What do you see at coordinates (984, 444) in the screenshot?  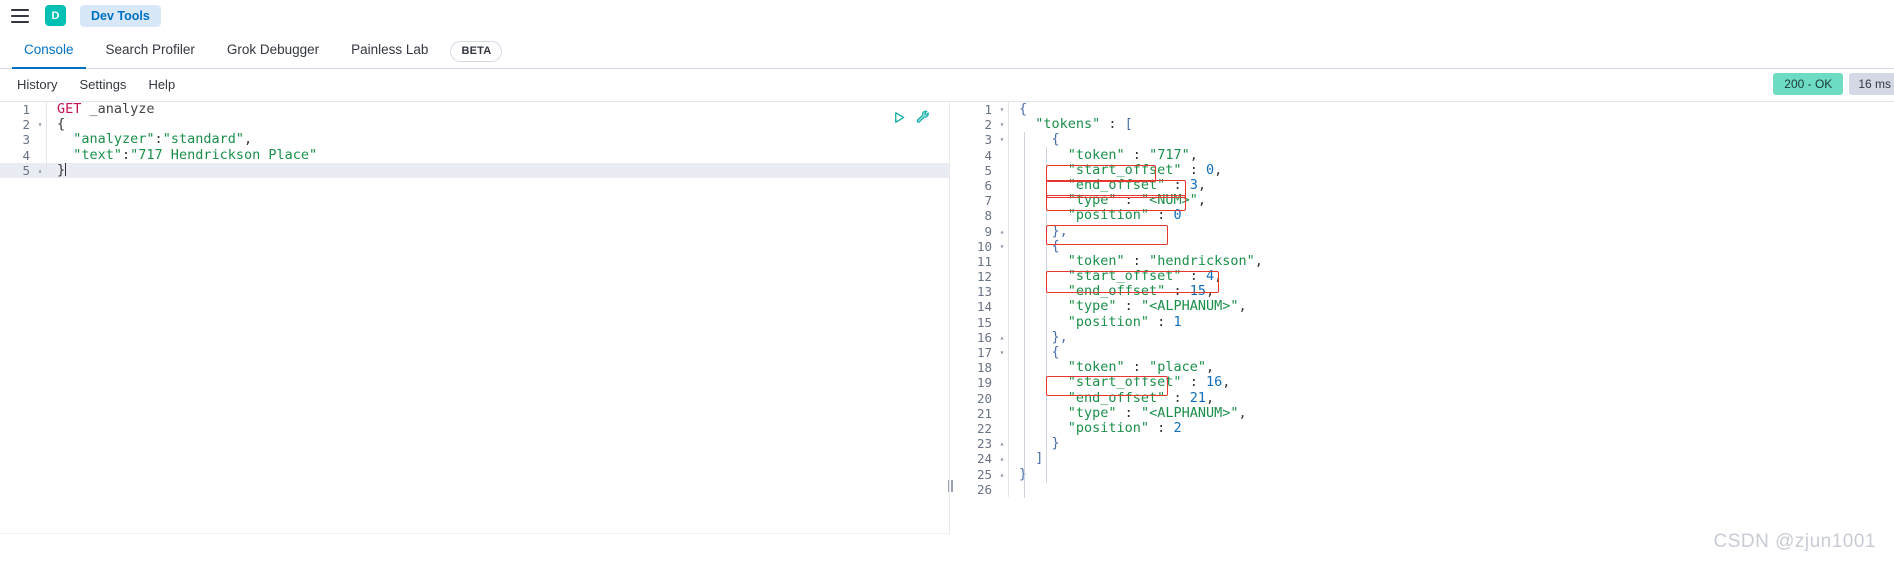 I see `line-number: 23` at bounding box center [984, 444].